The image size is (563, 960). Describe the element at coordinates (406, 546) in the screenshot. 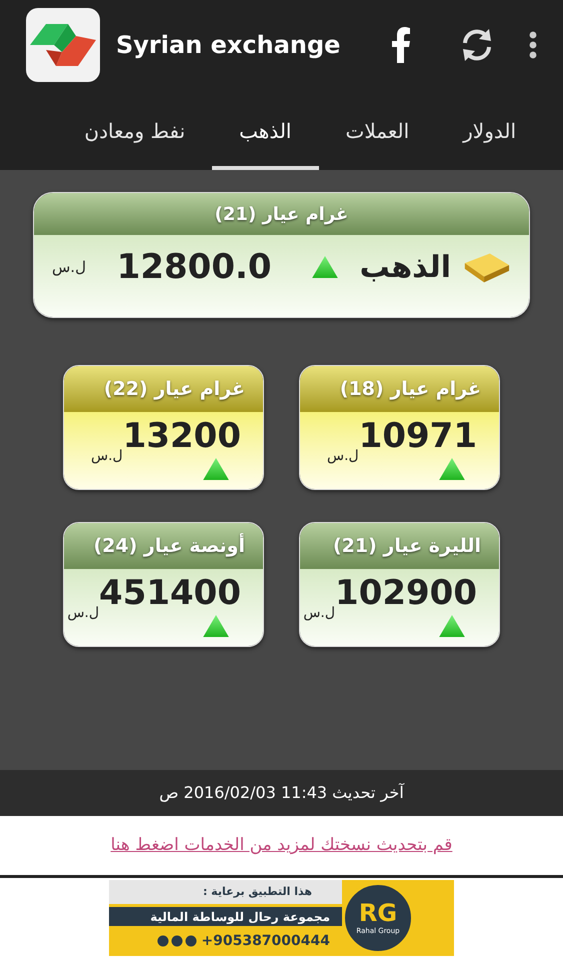

I see `card-title: الليرة عيار (21)` at that location.